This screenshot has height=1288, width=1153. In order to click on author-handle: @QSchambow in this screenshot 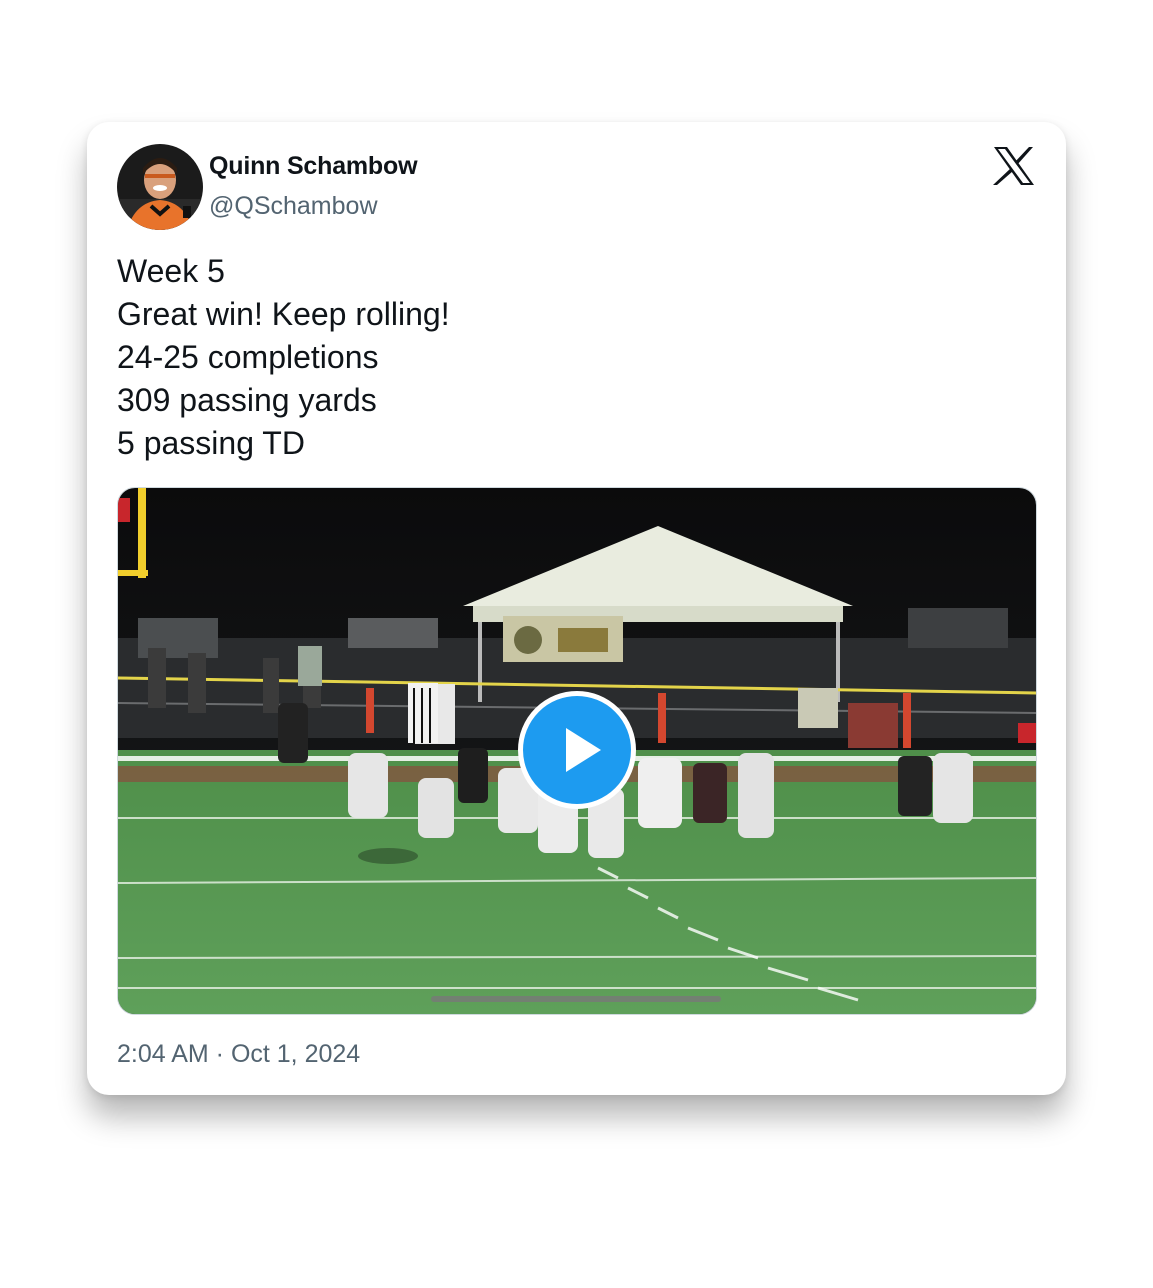, I will do `click(293, 206)`.